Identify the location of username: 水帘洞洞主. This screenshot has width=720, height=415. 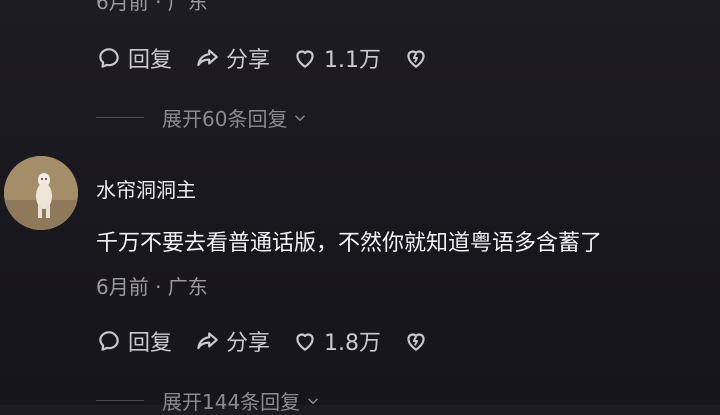
(146, 188).